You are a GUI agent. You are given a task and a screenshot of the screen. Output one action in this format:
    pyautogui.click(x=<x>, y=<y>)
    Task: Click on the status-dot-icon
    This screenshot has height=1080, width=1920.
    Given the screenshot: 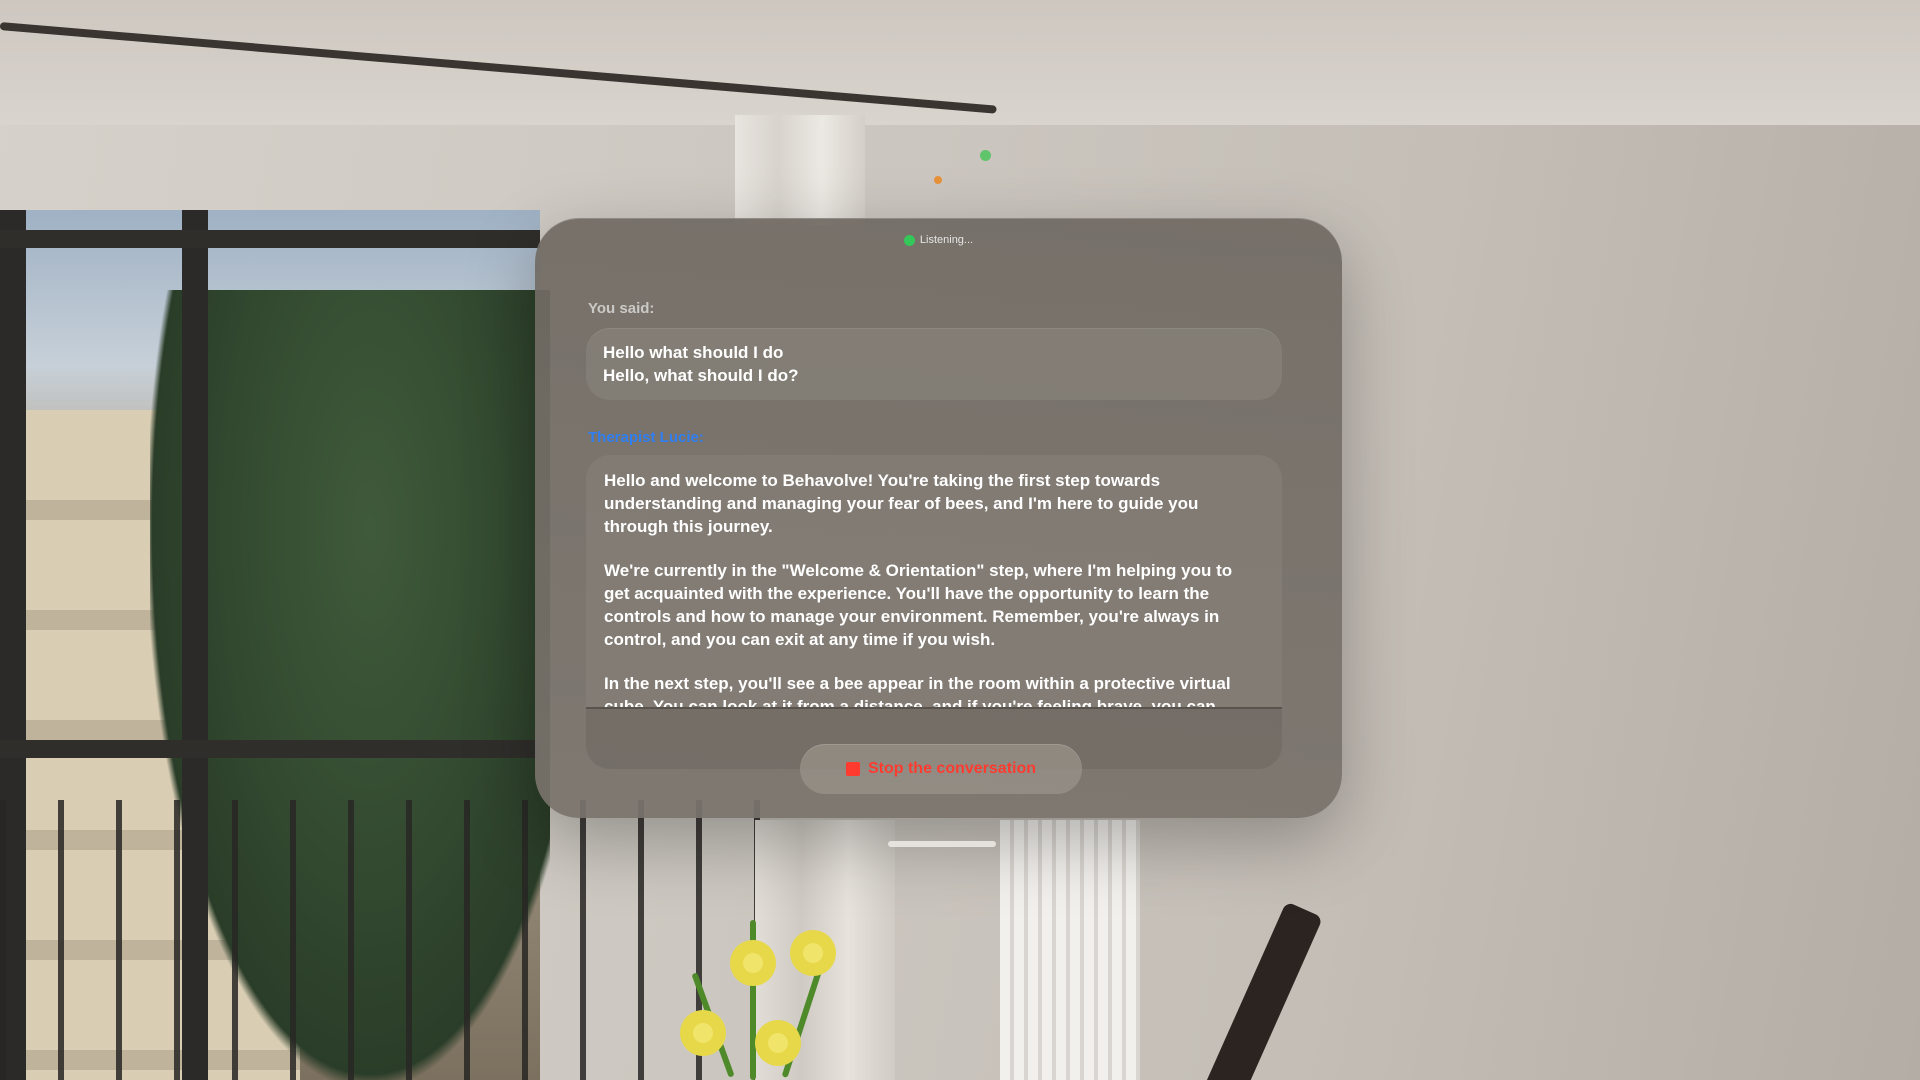 What is the action you would take?
    pyautogui.click(x=909, y=240)
    